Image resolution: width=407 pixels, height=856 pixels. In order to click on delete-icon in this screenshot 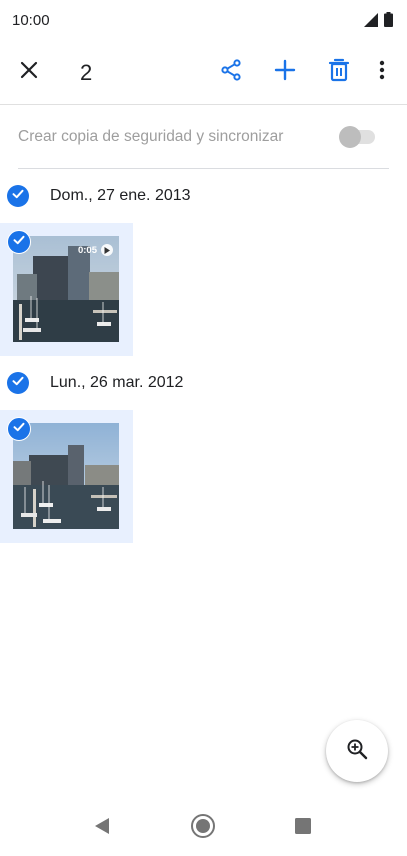, I will do `click(339, 72)`.